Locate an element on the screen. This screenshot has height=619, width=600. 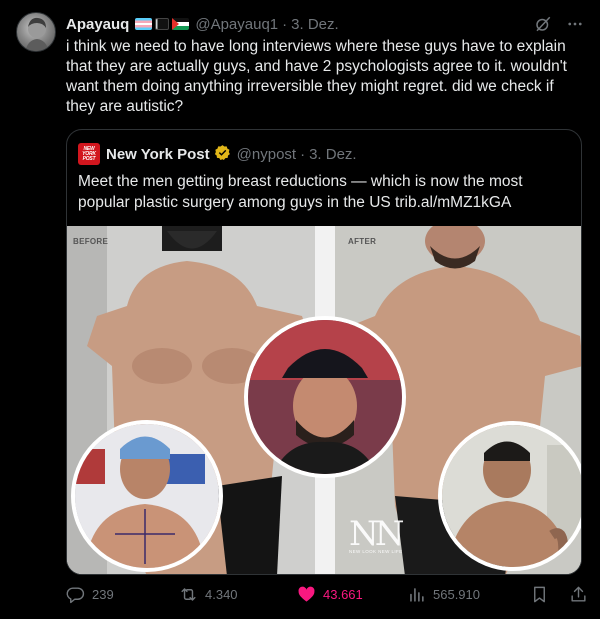
patient-marked-circle is located at coordinates (147, 496).